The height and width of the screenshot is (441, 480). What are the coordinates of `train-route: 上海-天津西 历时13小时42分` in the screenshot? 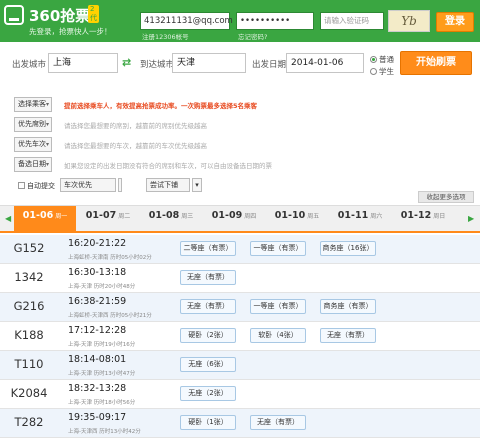 It's located at (104, 432).